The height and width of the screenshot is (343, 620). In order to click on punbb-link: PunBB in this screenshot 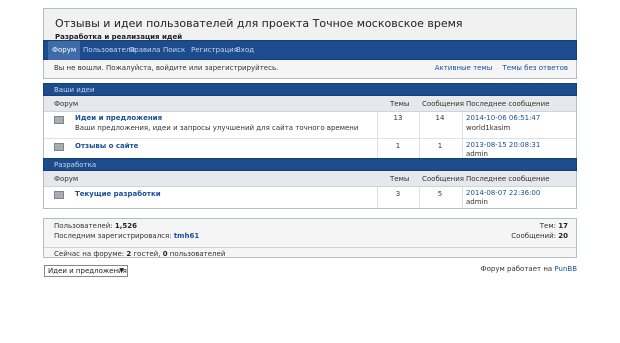, I will do `click(565, 269)`.